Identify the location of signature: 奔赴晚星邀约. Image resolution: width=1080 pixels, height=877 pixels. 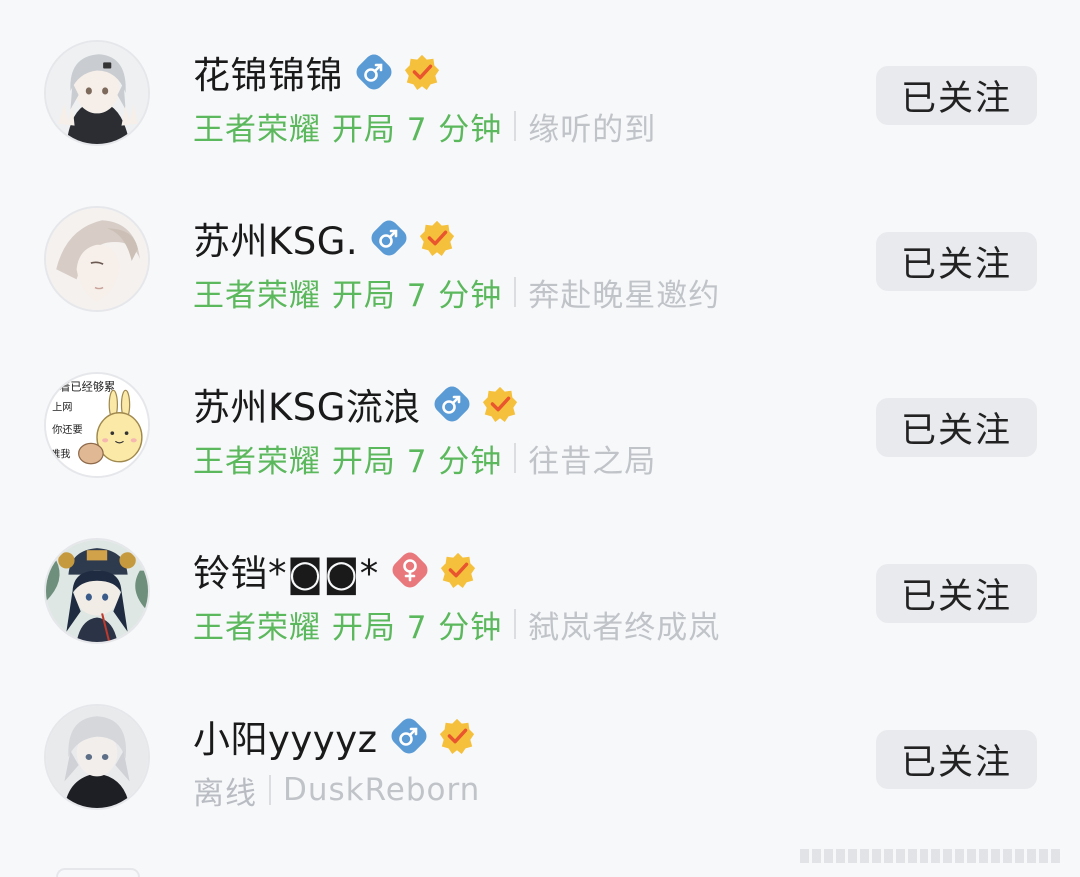
(624, 295).